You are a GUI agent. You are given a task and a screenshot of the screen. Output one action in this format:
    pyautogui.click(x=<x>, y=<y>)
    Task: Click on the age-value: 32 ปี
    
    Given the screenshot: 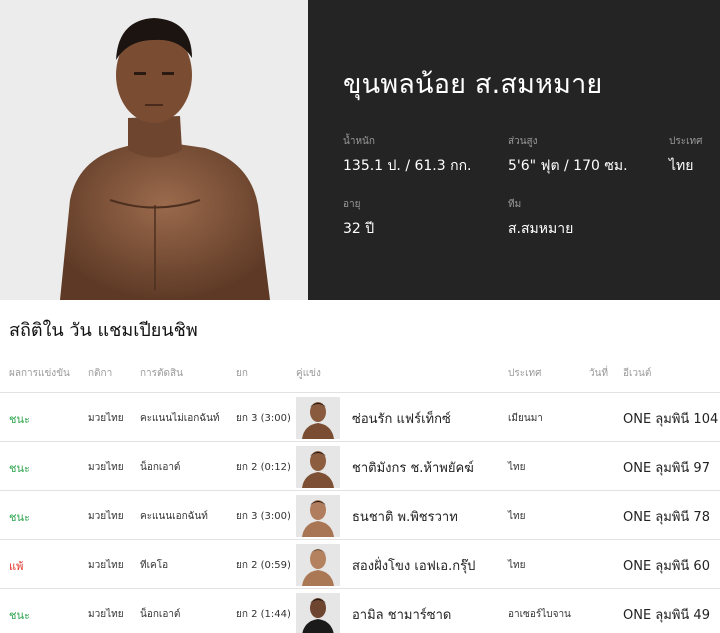 What is the action you would take?
    pyautogui.click(x=359, y=229)
    